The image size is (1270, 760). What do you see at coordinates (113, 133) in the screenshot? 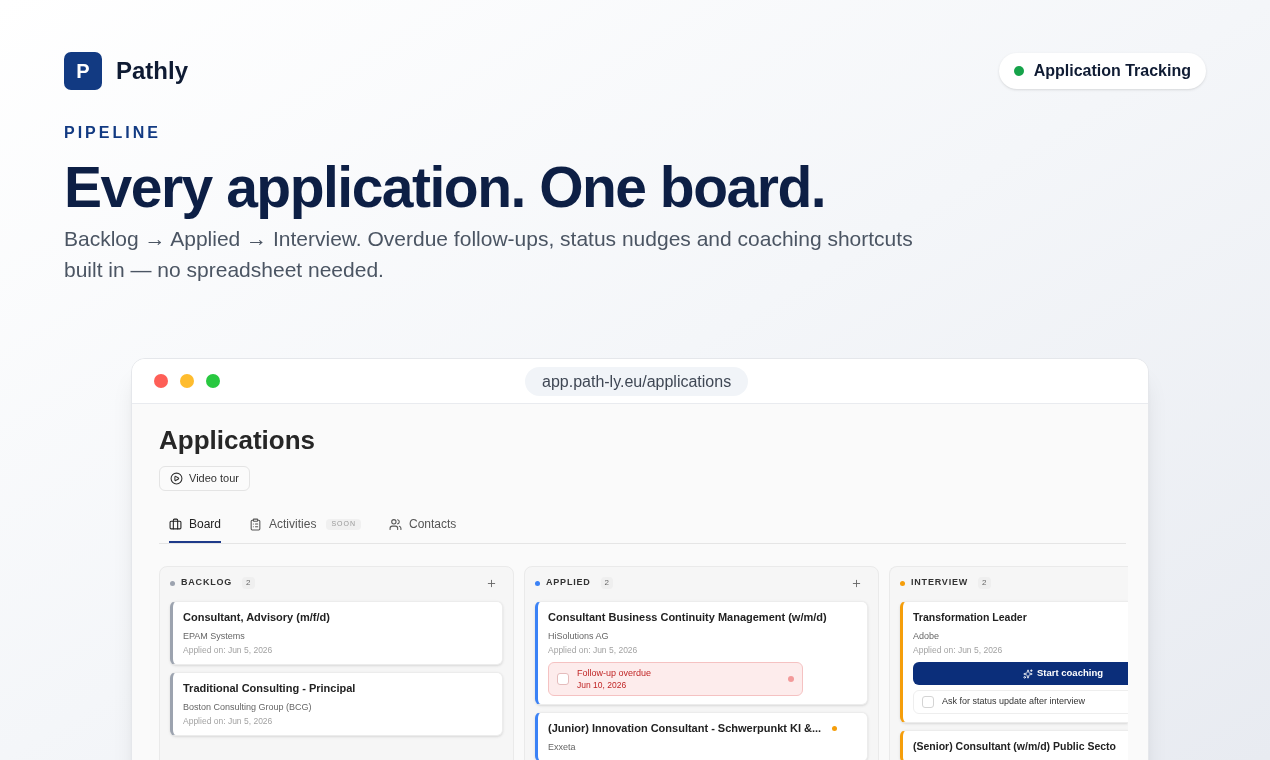
I see `eyebrow-label: PIPELINE` at bounding box center [113, 133].